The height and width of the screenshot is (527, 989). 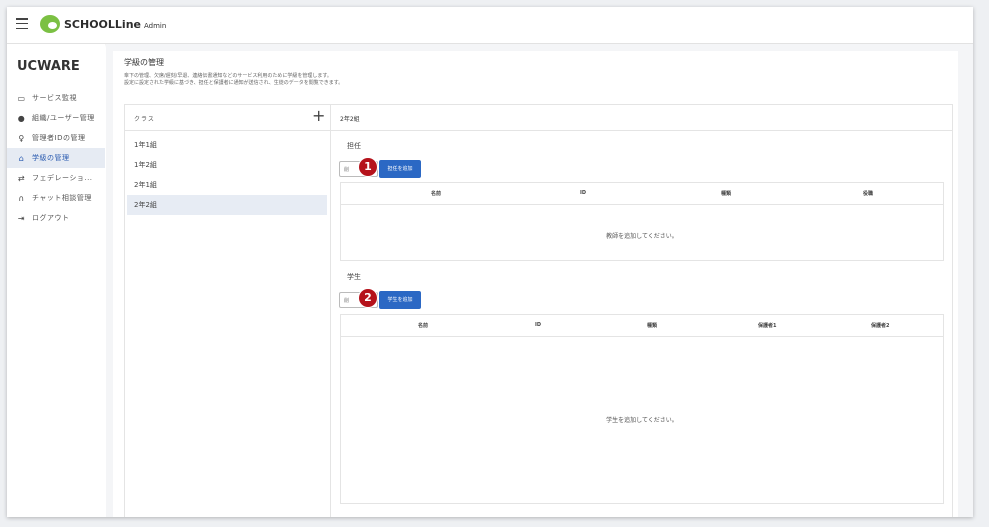 What do you see at coordinates (400, 169) in the screenshot?
I see `add-teacher-button: 担任を追加` at bounding box center [400, 169].